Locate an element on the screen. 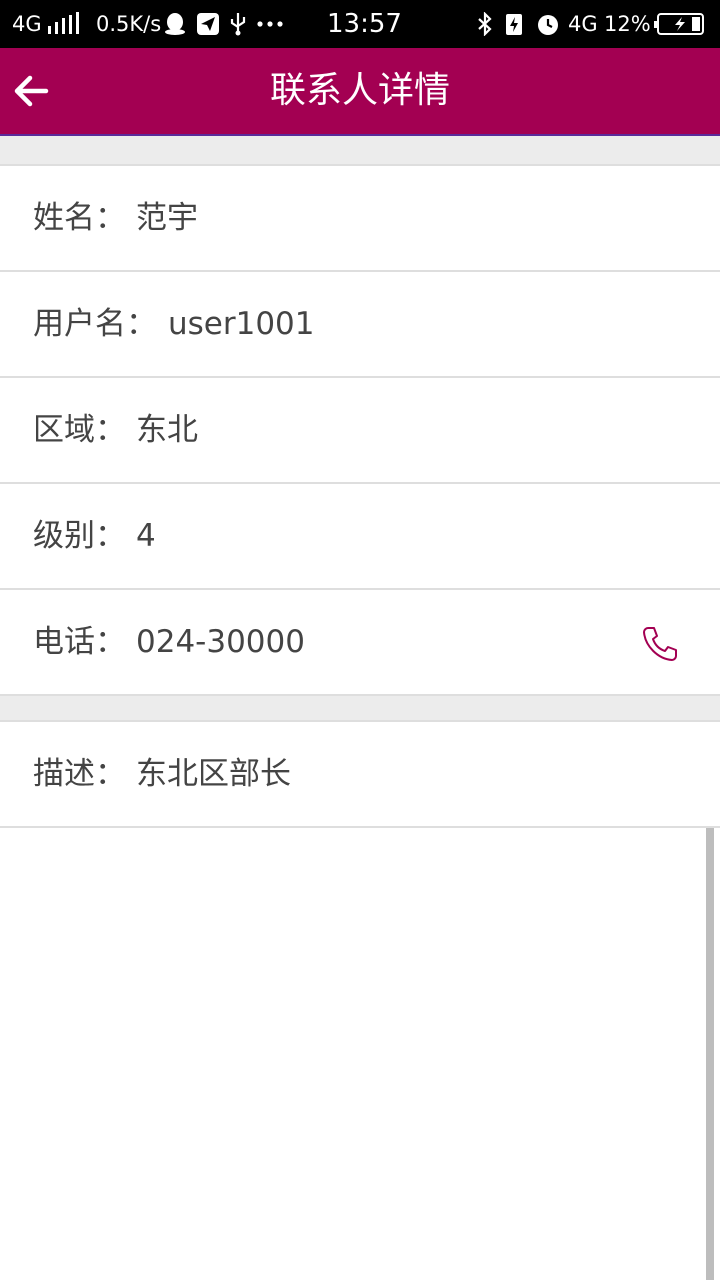 The image size is (720, 1280). arrow-left-icon is located at coordinates (32, 96).